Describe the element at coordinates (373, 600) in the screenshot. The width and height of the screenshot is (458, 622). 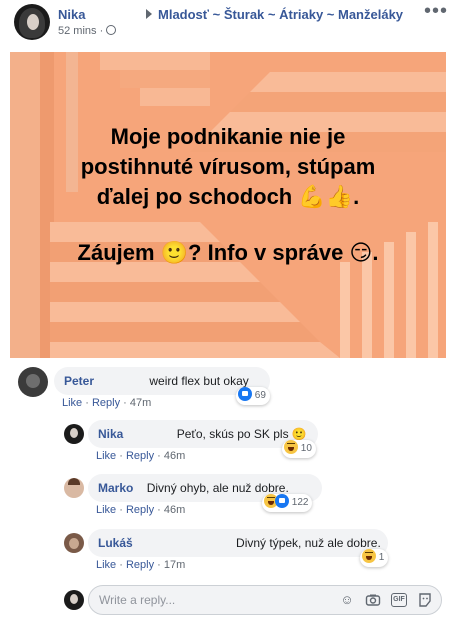
I see `camera-icon` at that location.